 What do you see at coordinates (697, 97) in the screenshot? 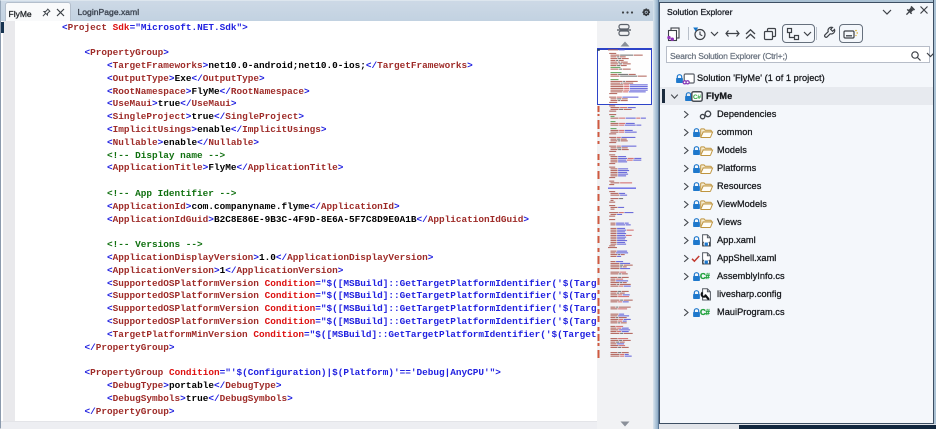
I see `svg-text: C#` at bounding box center [697, 97].